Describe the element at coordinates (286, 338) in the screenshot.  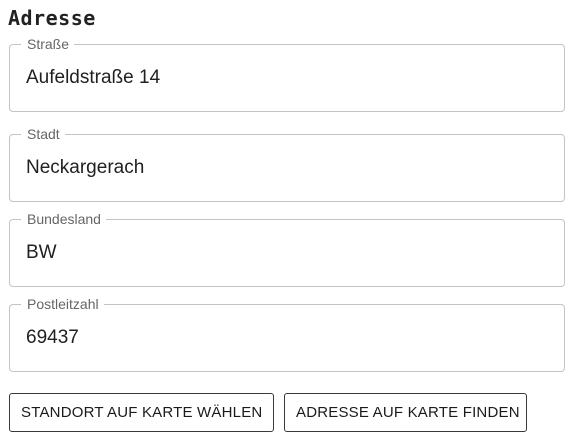
I see `postal-code-input` at that location.